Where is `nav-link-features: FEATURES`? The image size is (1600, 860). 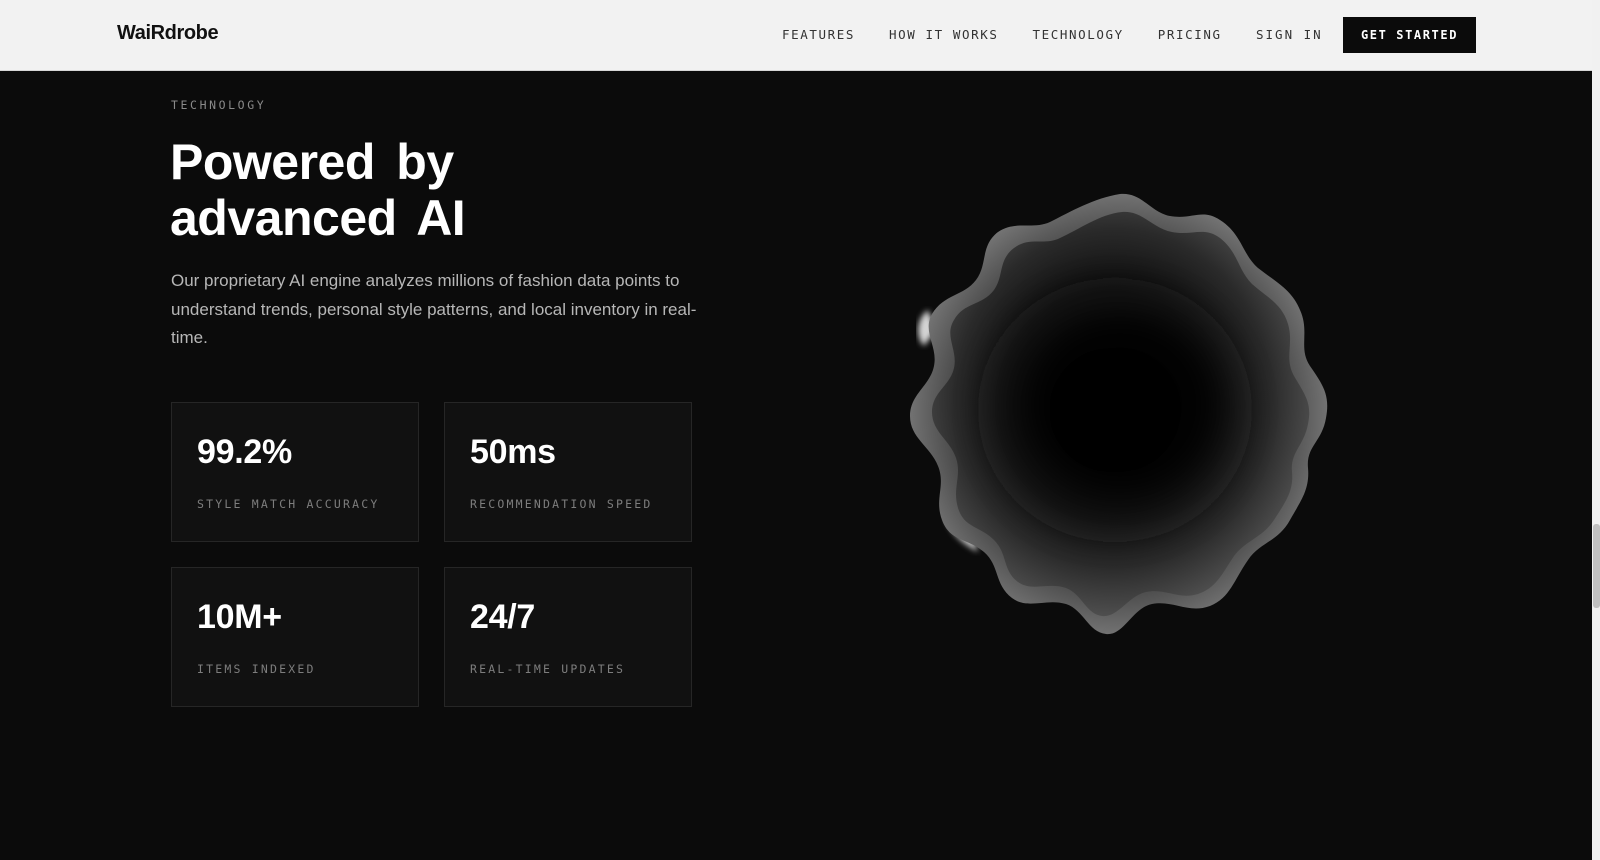
nav-link-features: FEATURES is located at coordinates (818, 34).